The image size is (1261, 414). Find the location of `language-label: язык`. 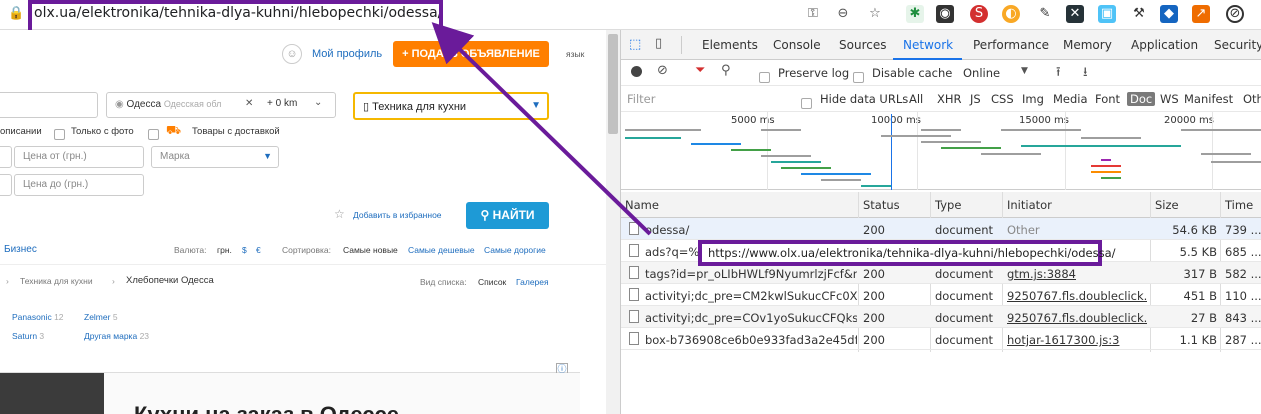

language-label: язык is located at coordinates (575, 54).